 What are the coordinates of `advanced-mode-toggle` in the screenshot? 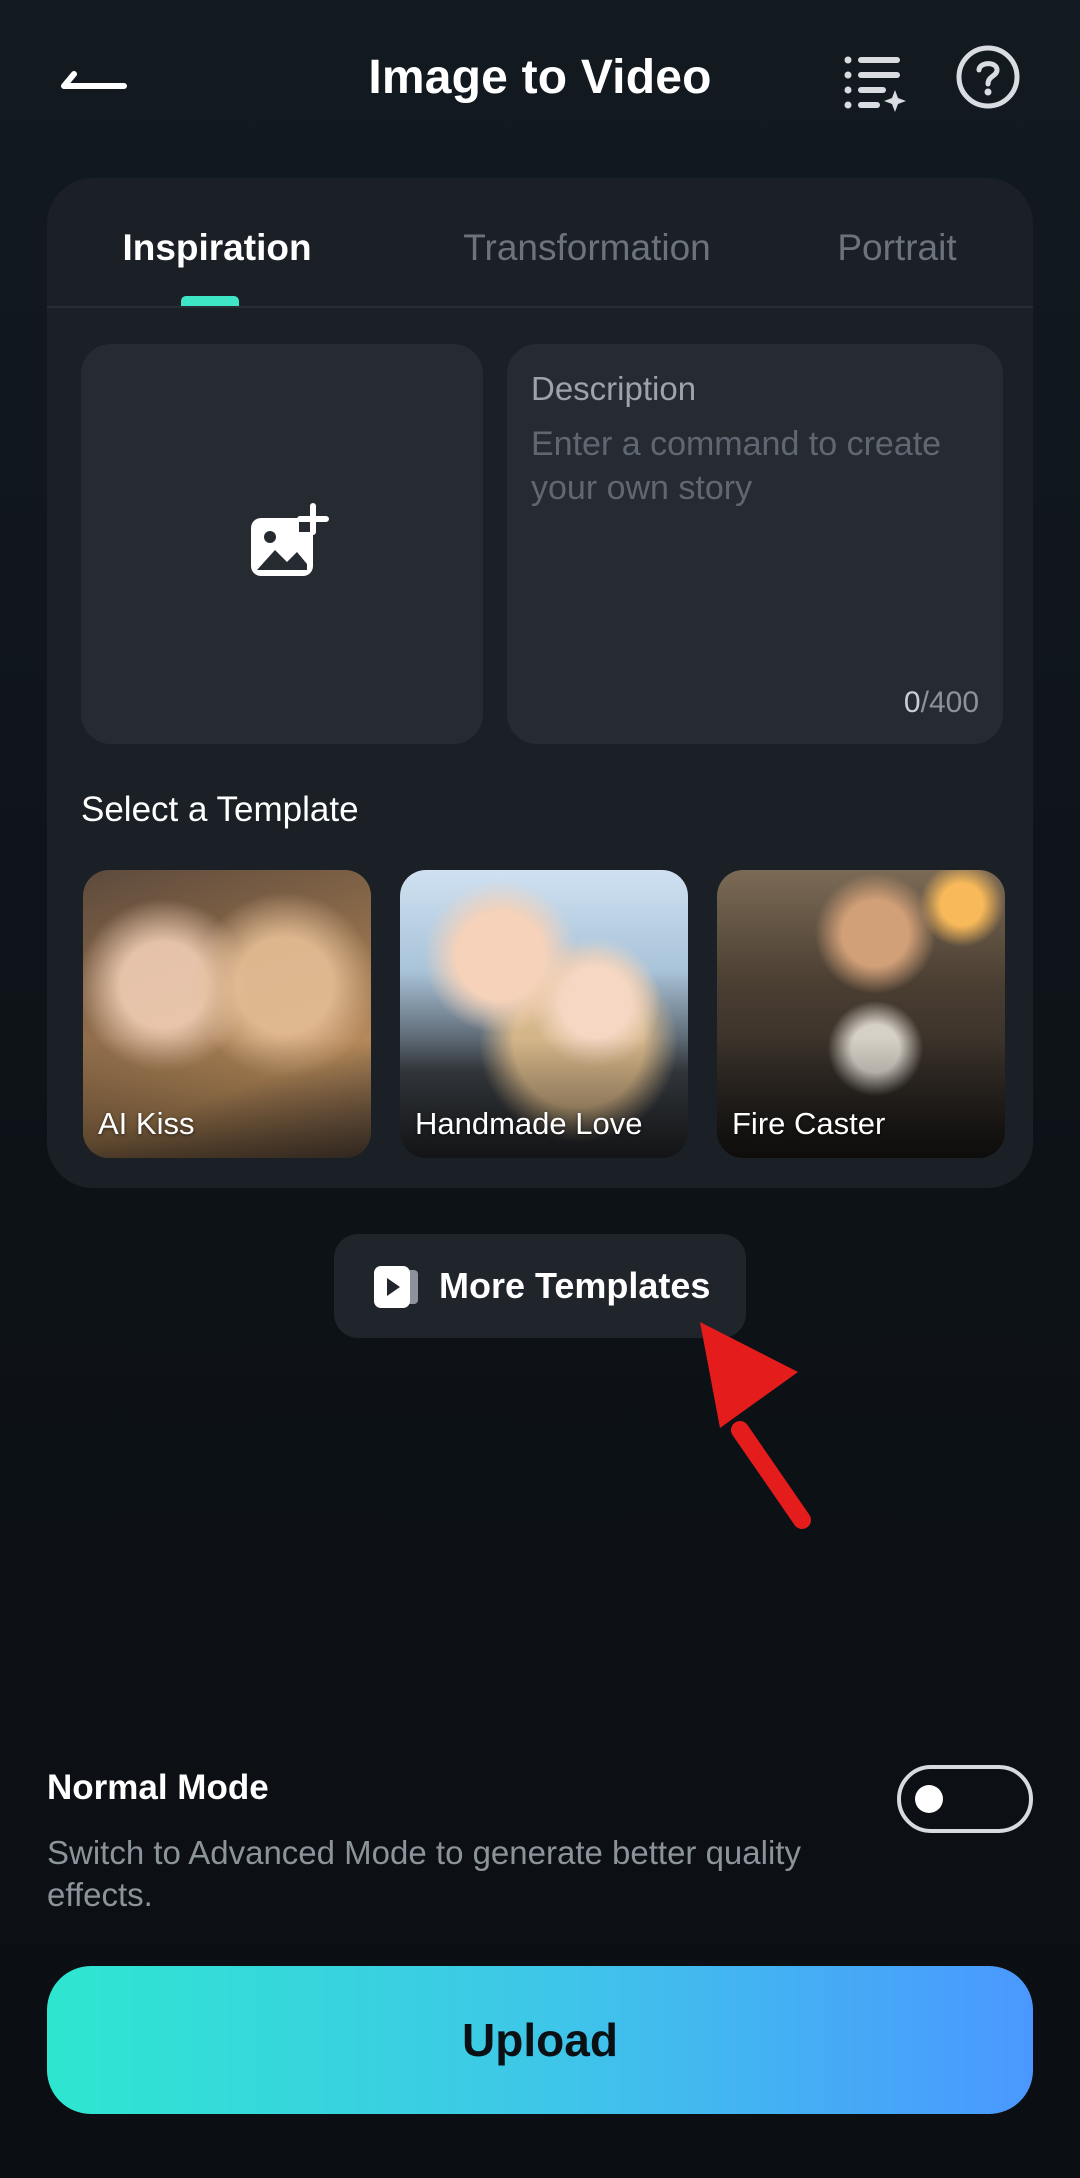 It's located at (965, 1799).